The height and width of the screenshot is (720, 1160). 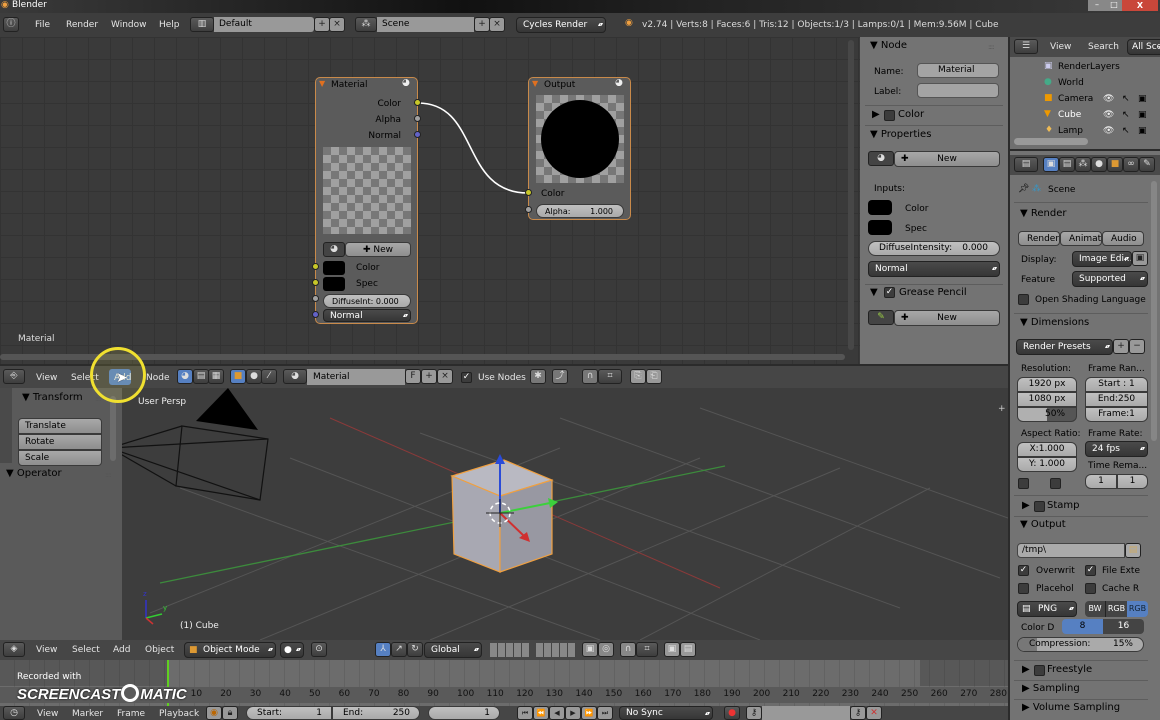 I want to click on socket-normal-in, so click(x=315, y=314).